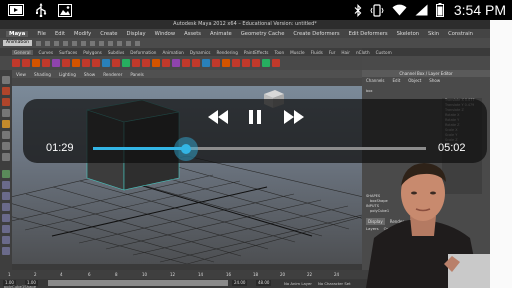 The image size is (512, 288). I want to click on channel-box-menu-item: Object, so click(415, 80).